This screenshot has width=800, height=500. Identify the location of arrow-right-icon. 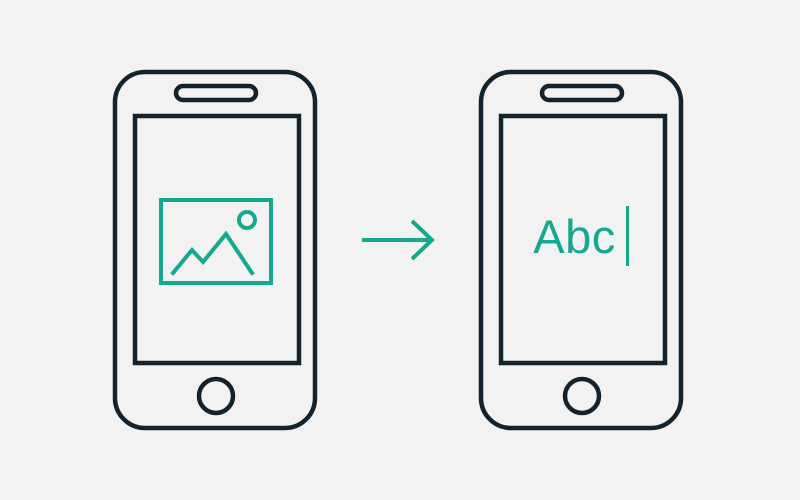
(398, 240).